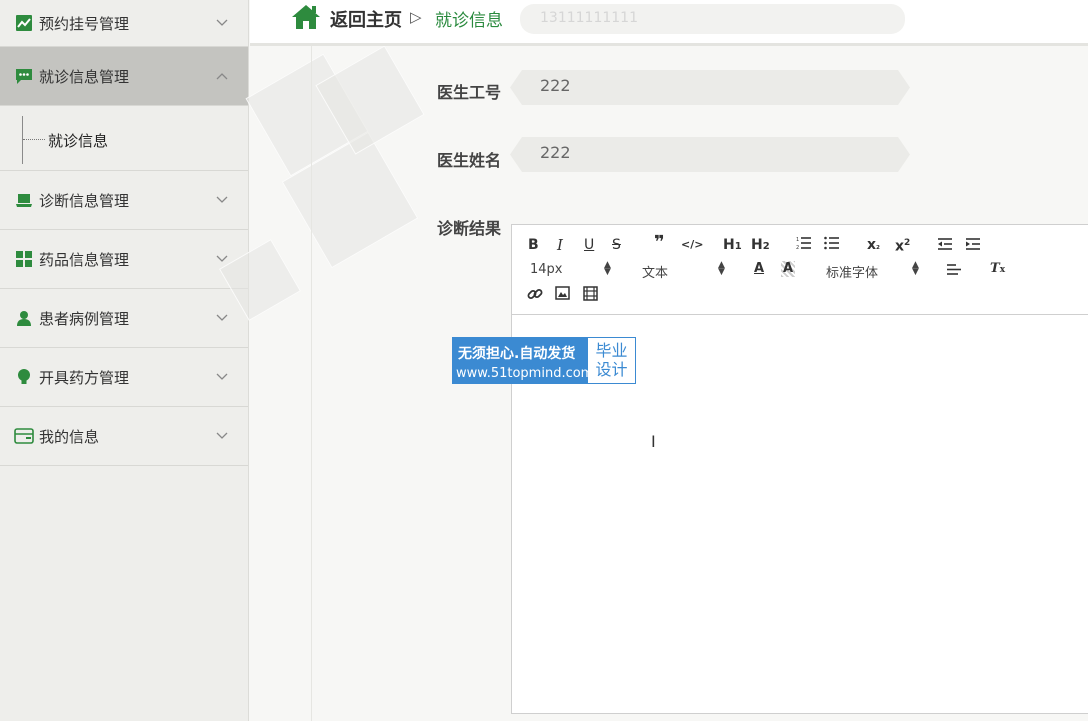  I want to click on doctor-id-field: 222, so click(710, 87).